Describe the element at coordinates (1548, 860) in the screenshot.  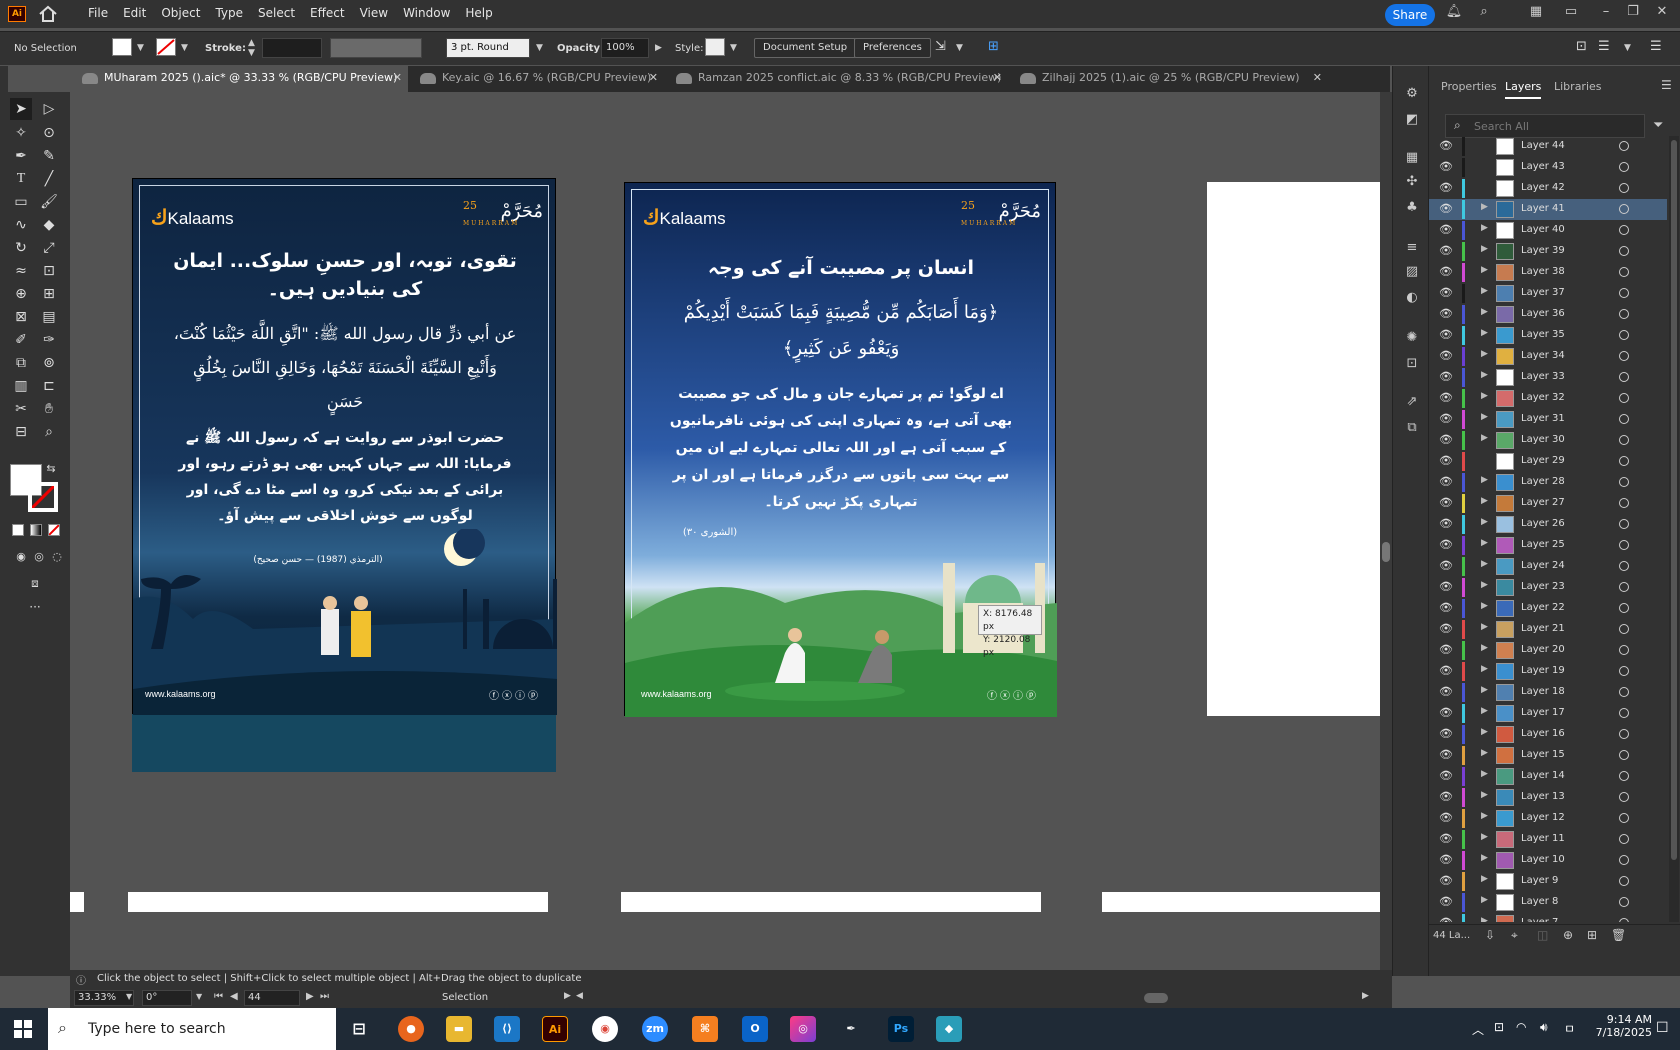
I see `layer-row: 👁︎ ▶ Layer 10` at that location.